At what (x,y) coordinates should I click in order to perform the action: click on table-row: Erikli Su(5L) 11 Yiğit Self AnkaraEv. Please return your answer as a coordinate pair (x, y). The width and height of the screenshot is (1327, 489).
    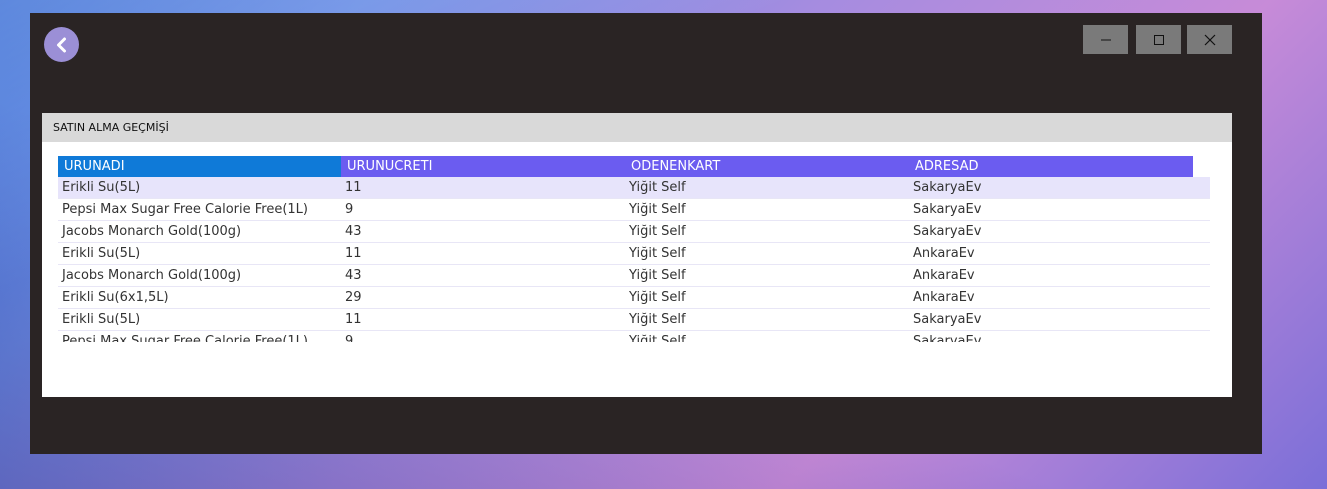
    Looking at the image, I should click on (634, 254).